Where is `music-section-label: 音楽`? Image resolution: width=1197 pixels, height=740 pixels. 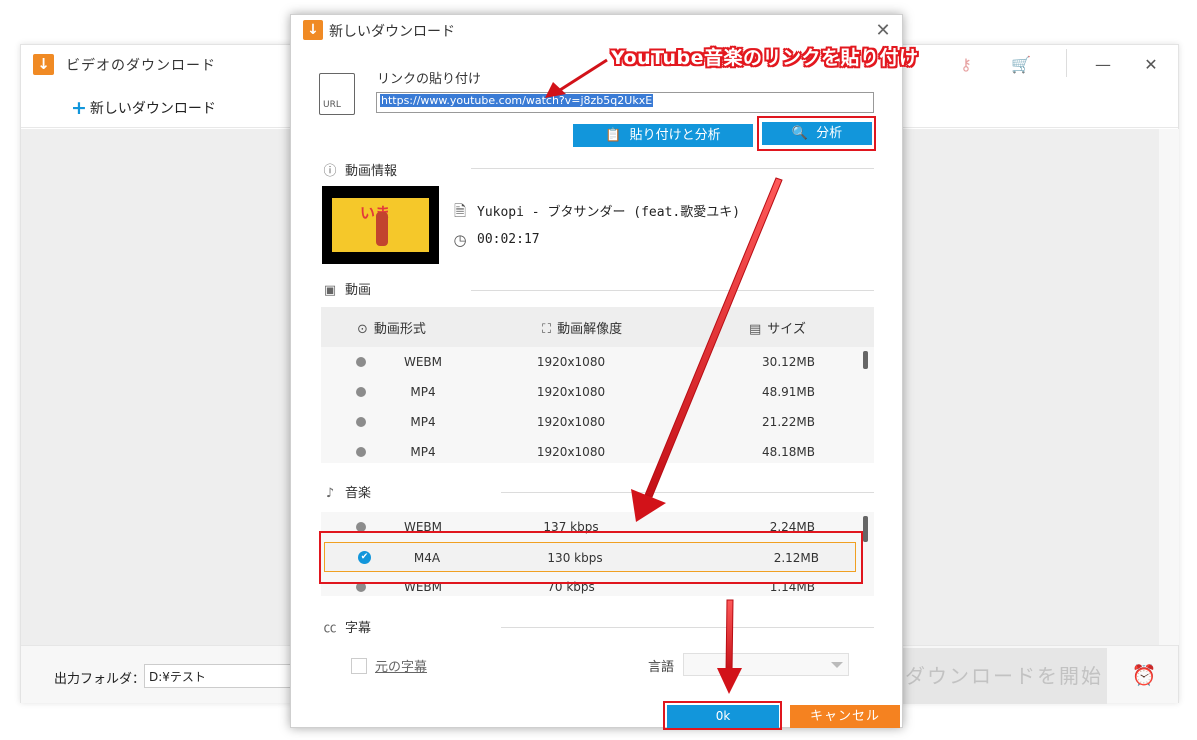 music-section-label: 音楽 is located at coordinates (358, 493).